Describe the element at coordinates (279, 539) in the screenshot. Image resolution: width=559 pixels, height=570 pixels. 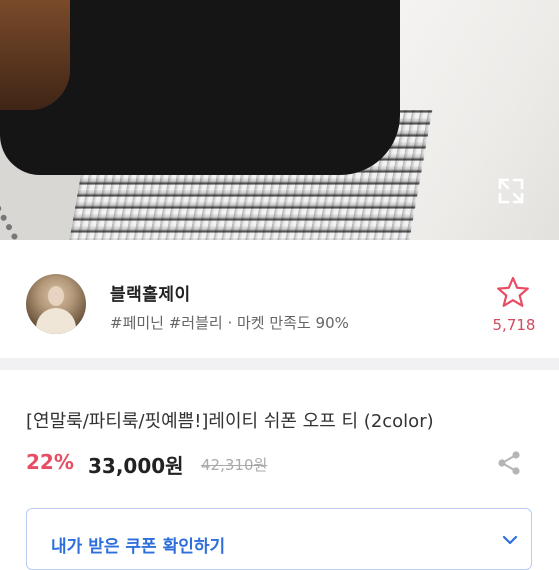
I see `coupon-check-button: 내가 받은 쿠폰 확인하기` at that location.